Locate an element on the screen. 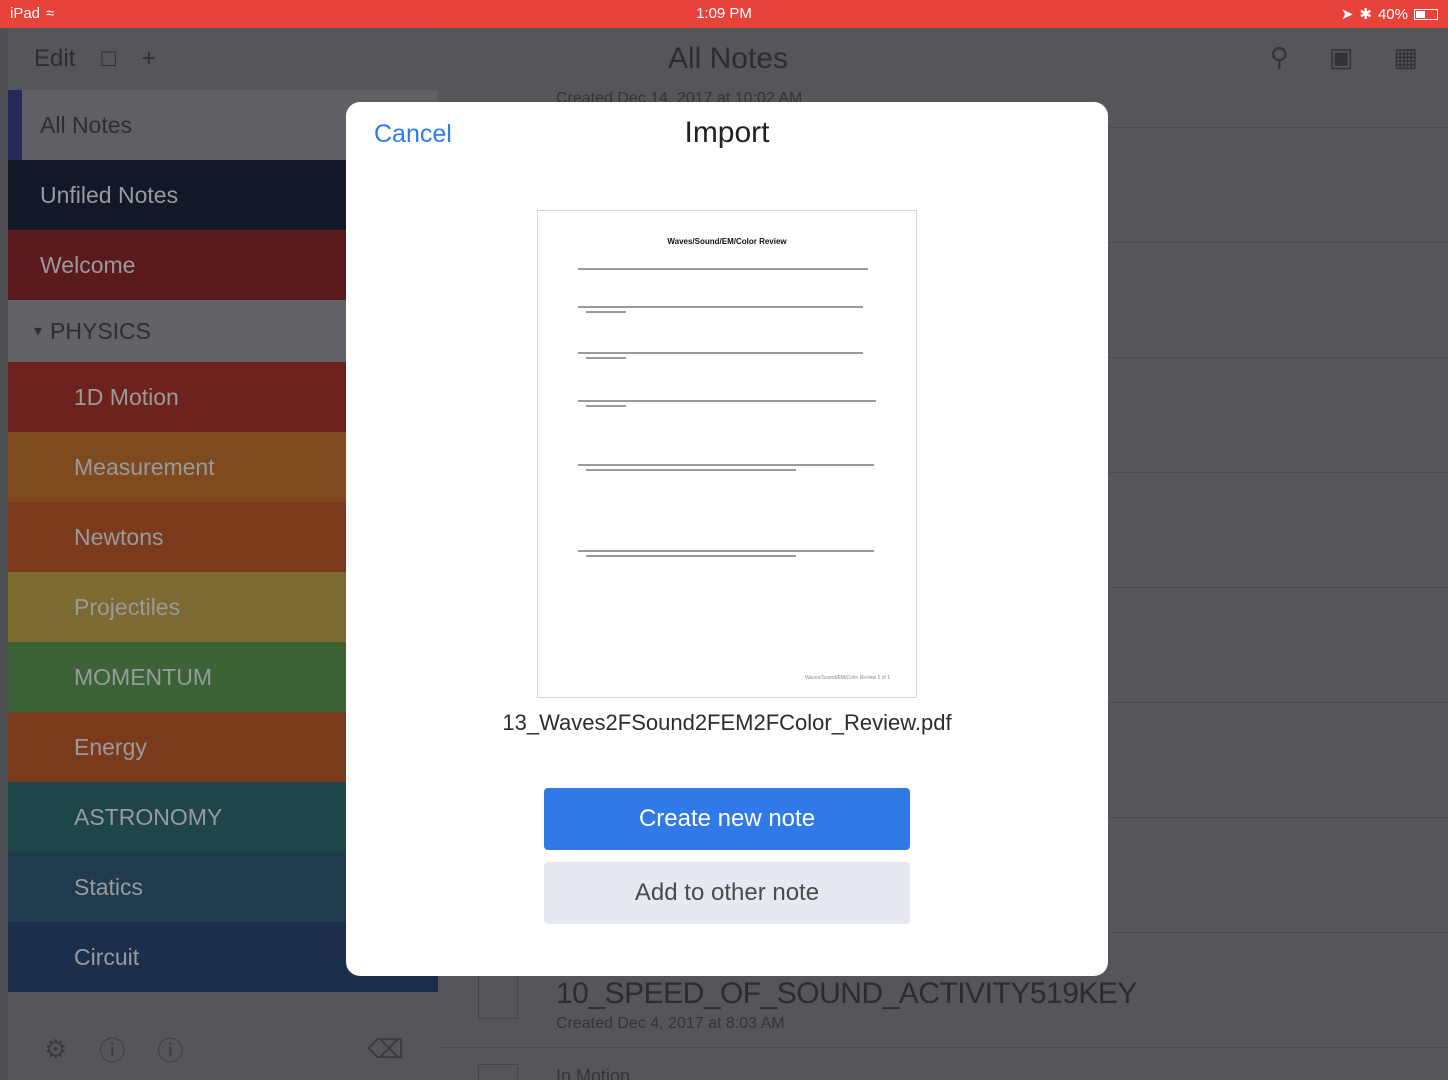 The height and width of the screenshot is (1080, 1448). notes-toolbar: ⚲ ▣ ▦ is located at coordinates (1344, 57).